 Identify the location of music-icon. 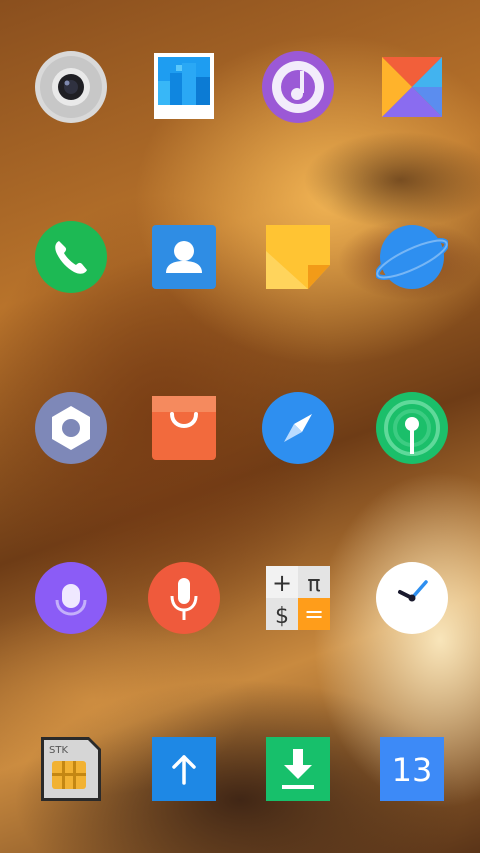
(298, 87).